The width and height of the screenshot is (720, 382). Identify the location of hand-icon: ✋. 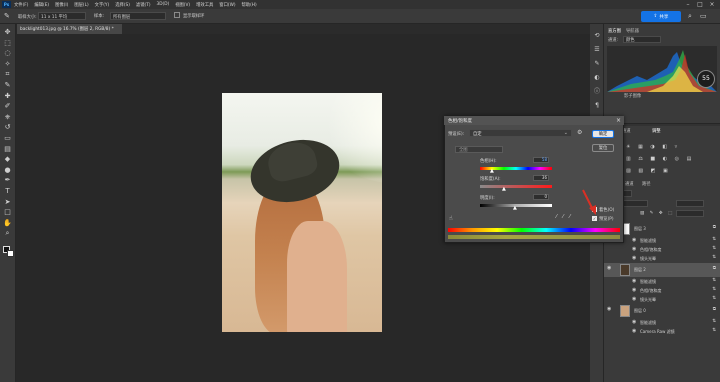
(7, 223).